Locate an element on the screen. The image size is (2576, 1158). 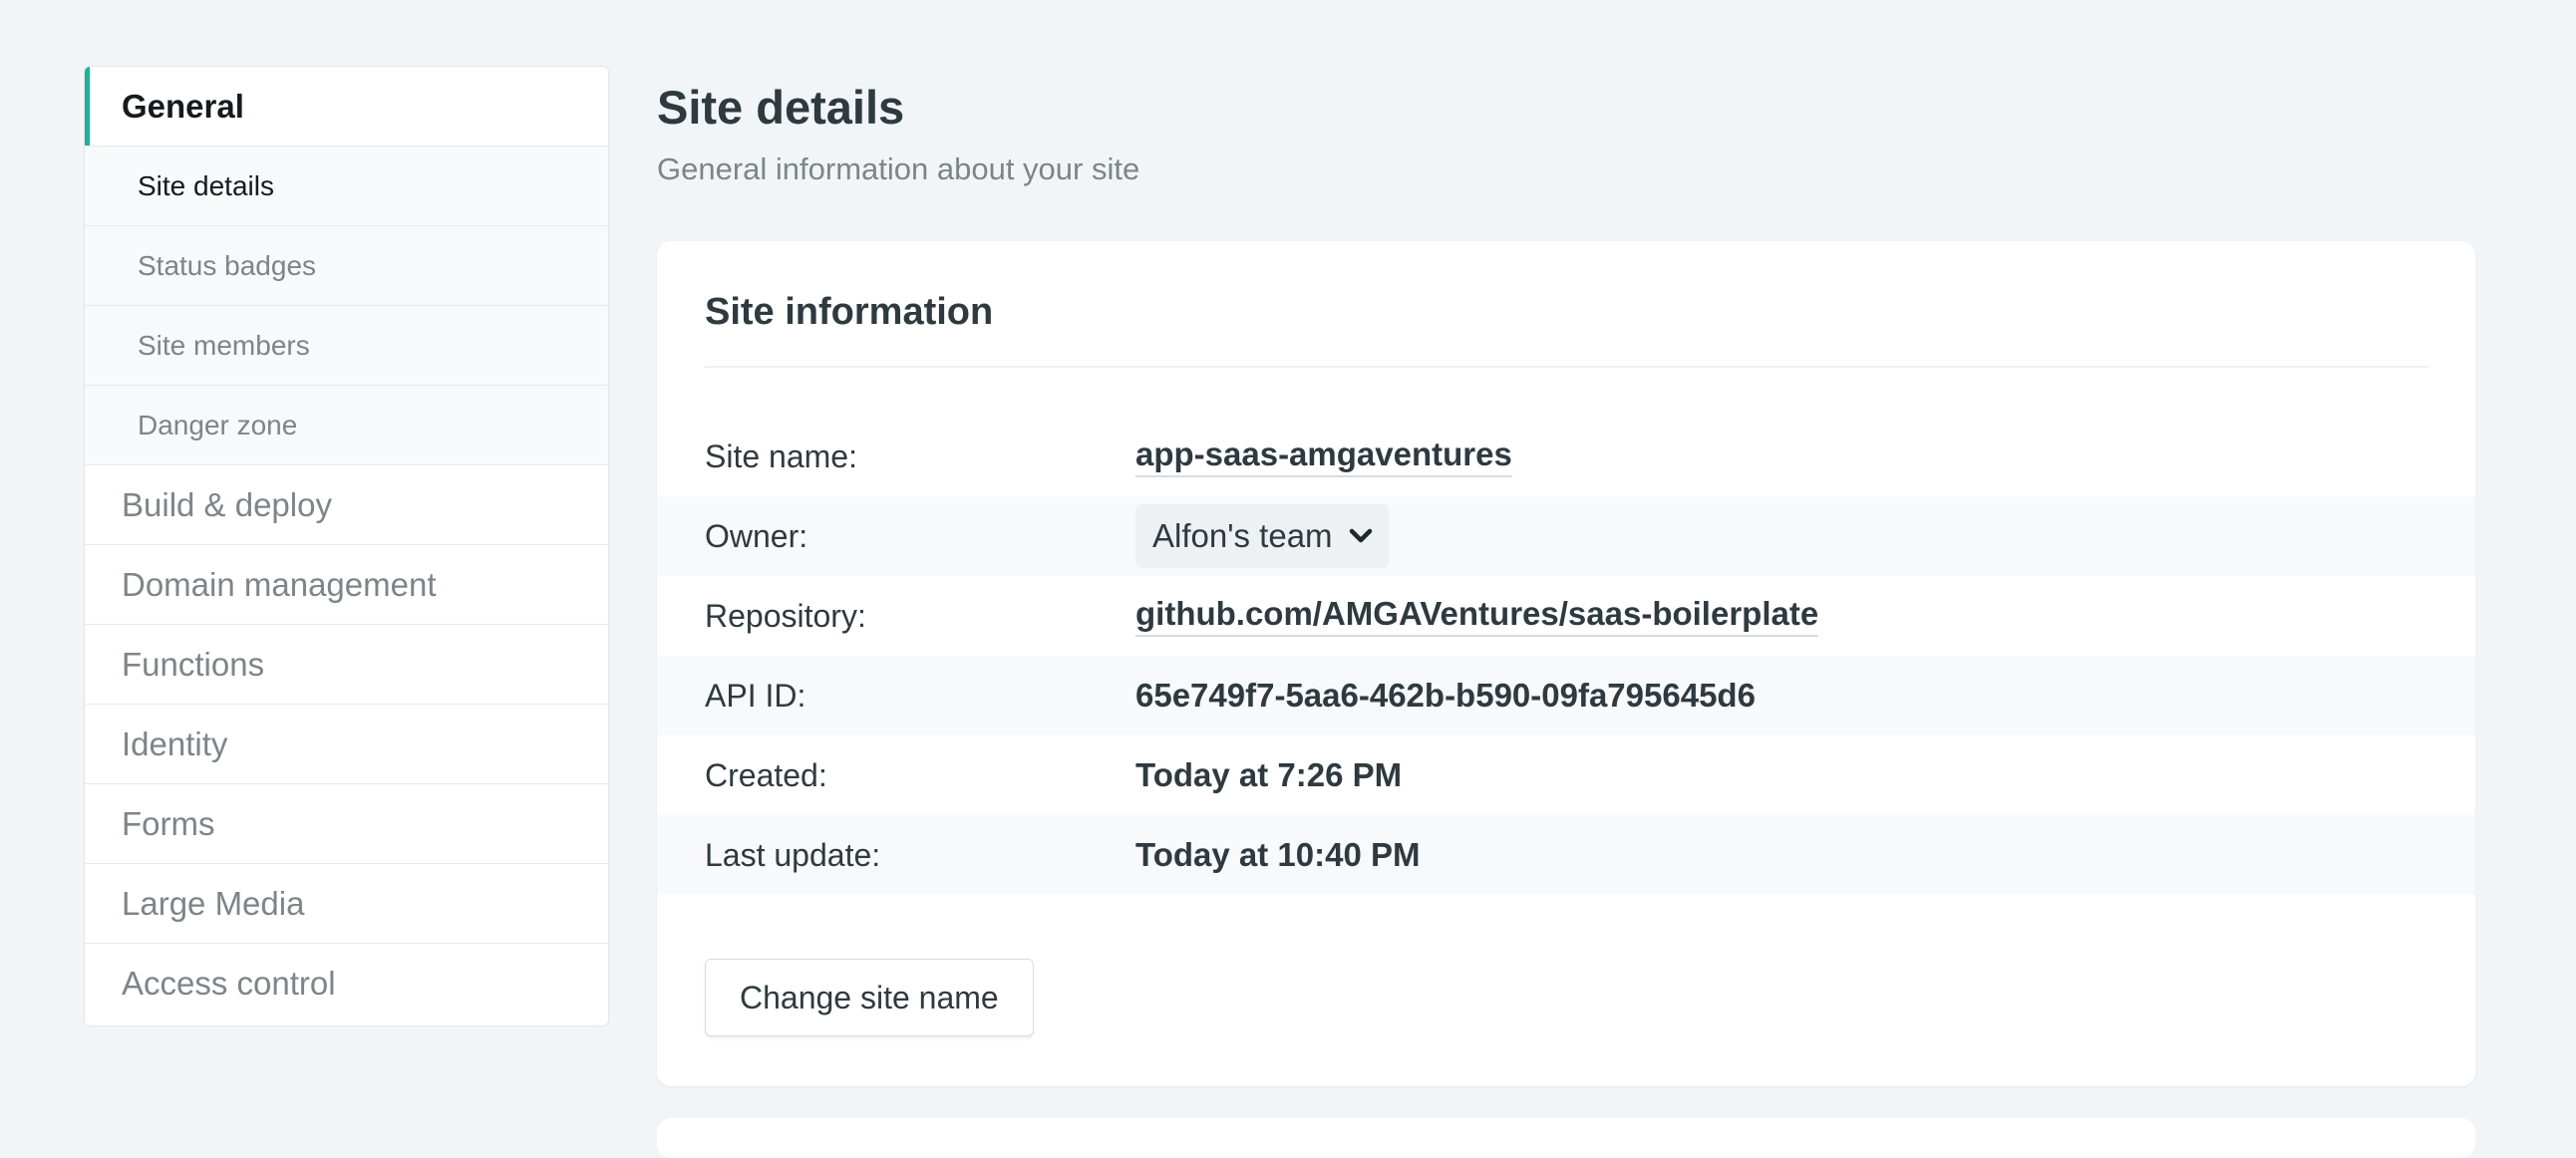
sidebar-item-label: Large Media is located at coordinates (213, 903).